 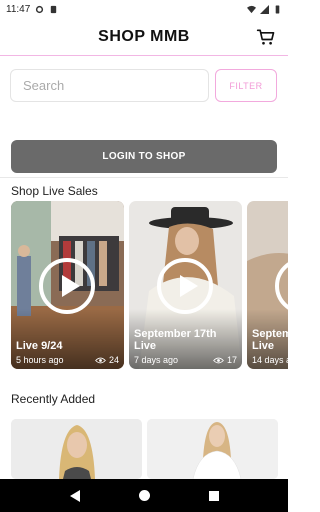 What do you see at coordinates (270, 340) in the screenshot?
I see `live-sale-title: September 10th Live` at bounding box center [270, 340].